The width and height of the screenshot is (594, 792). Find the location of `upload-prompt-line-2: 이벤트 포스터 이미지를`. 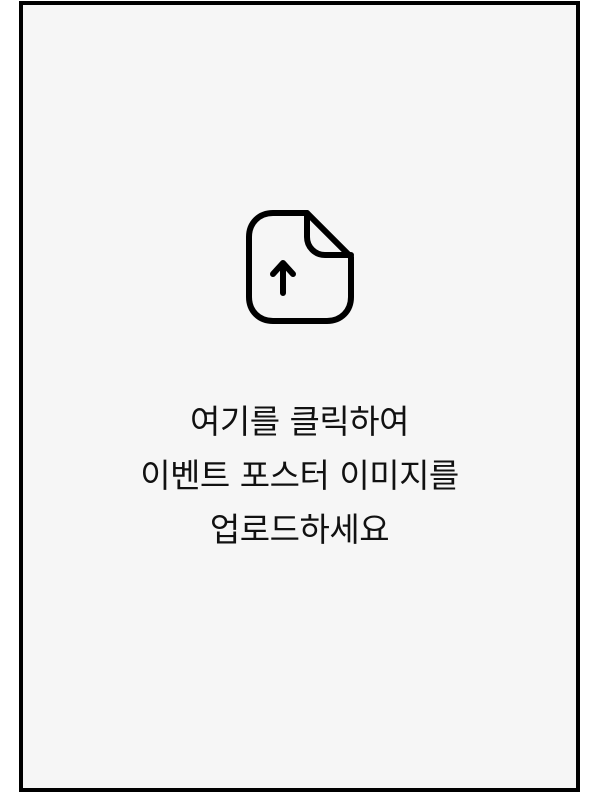

upload-prompt-line-2: 이벤트 포스터 이미지를 is located at coordinates (299, 475).